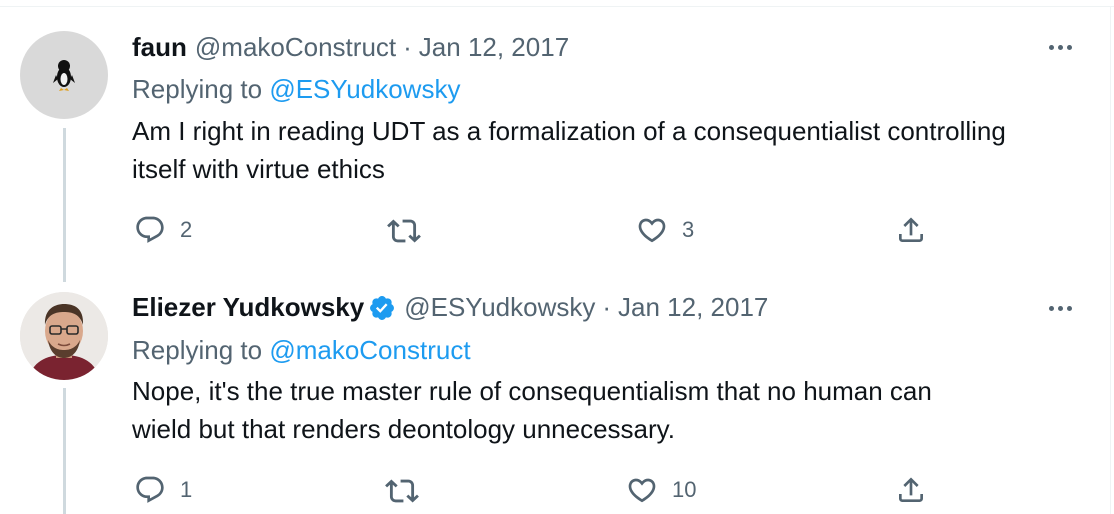  I want to click on right-border, so click(1110, 260).